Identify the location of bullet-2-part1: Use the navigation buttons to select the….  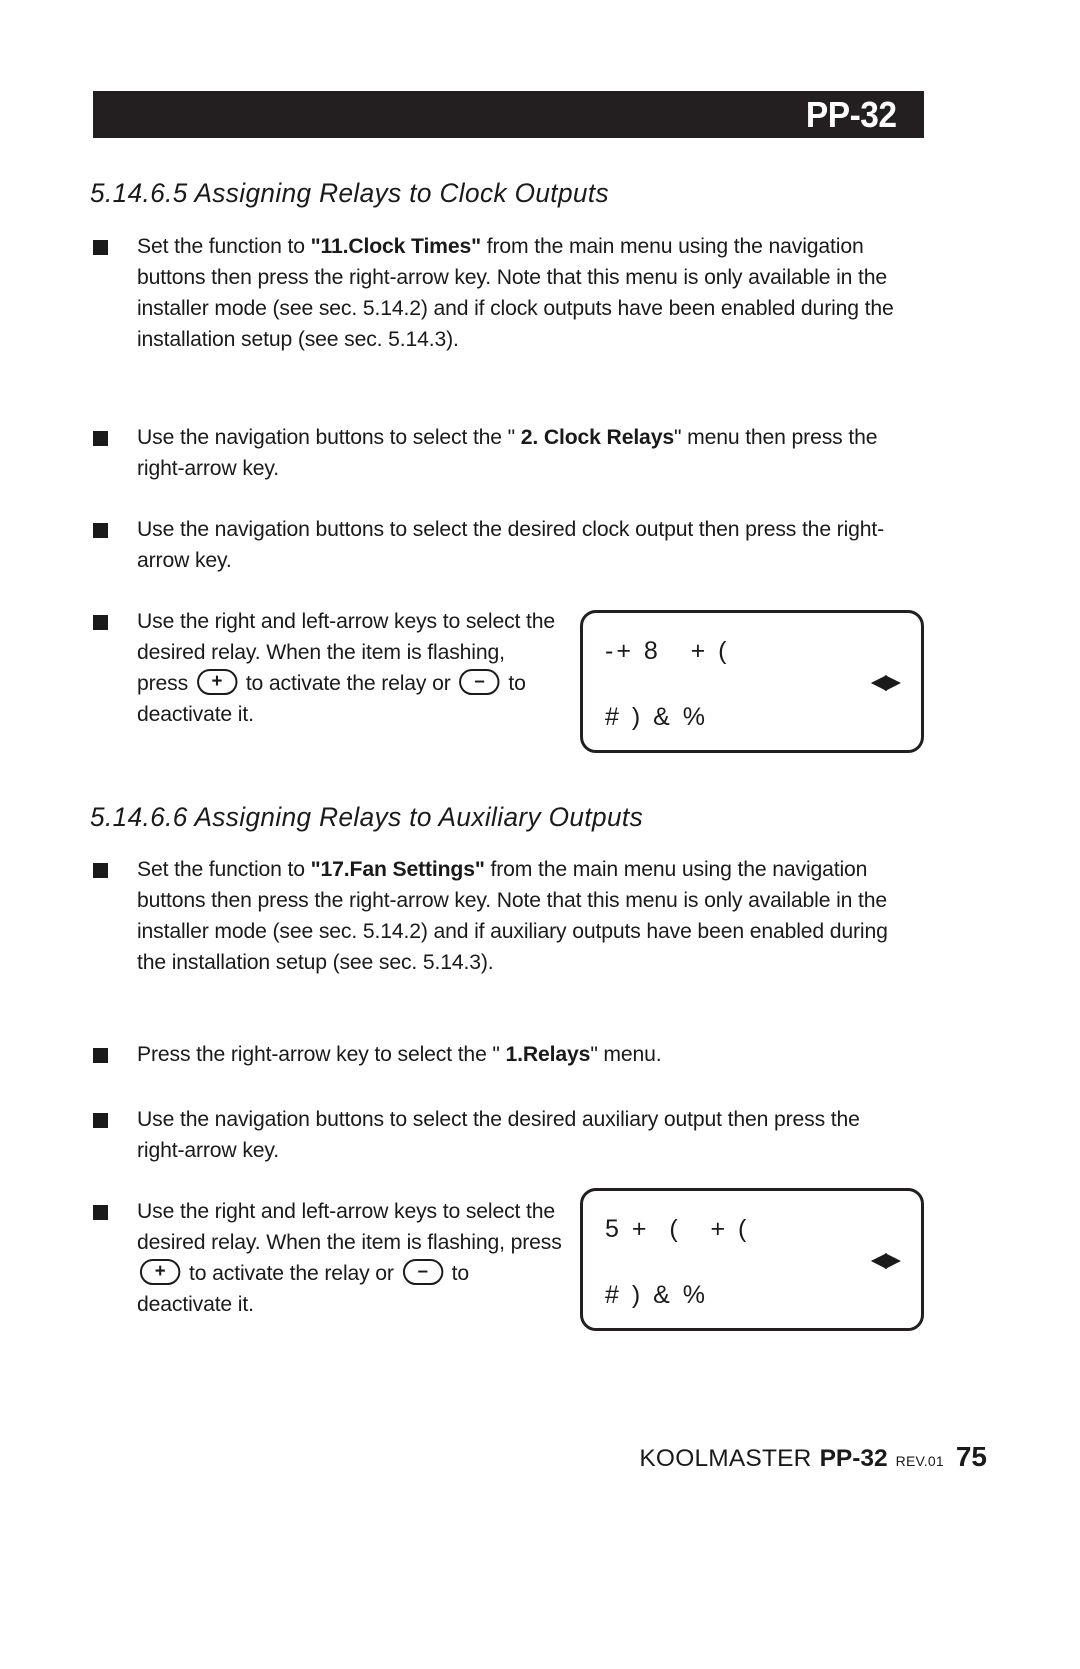
(329, 437).